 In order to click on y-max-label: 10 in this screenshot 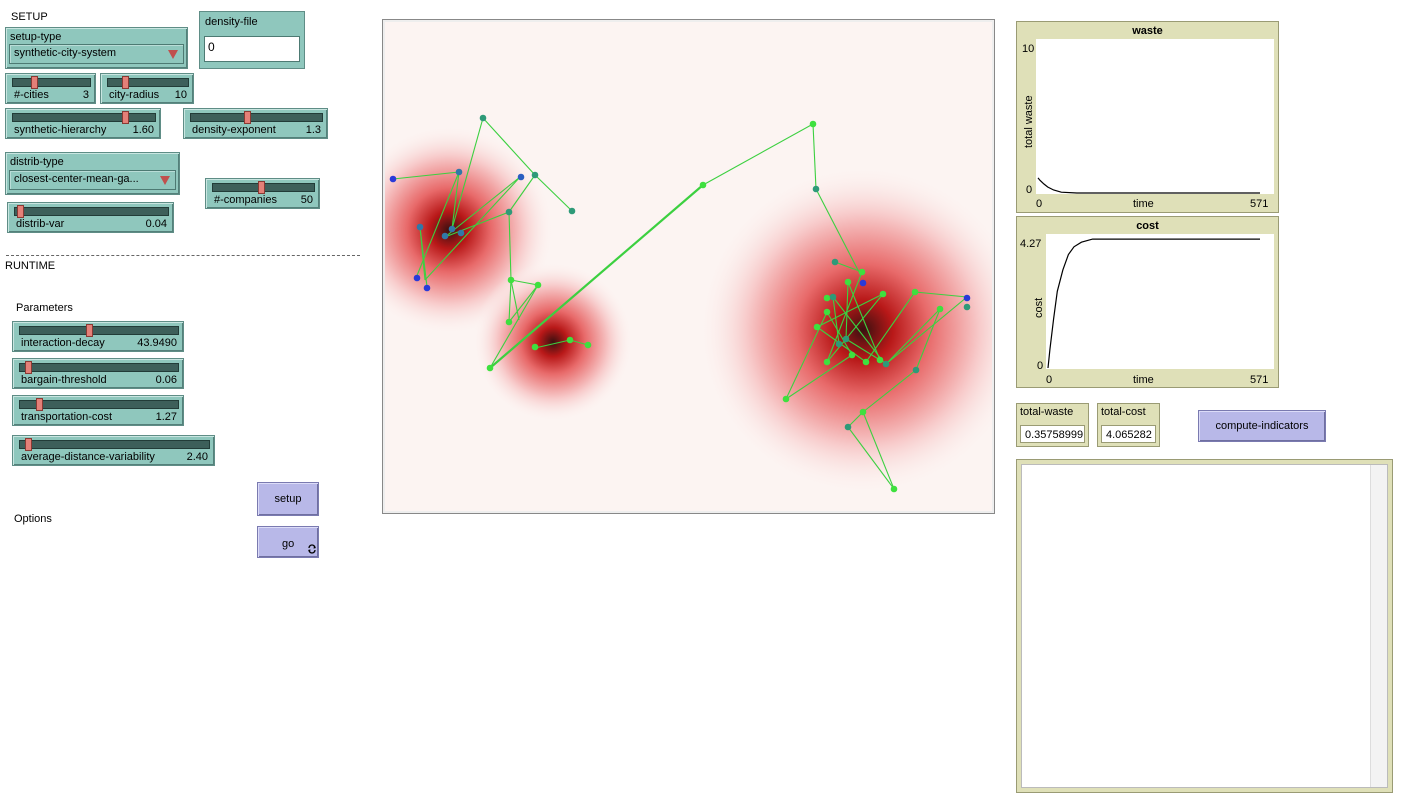, I will do `click(1028, 49)`.